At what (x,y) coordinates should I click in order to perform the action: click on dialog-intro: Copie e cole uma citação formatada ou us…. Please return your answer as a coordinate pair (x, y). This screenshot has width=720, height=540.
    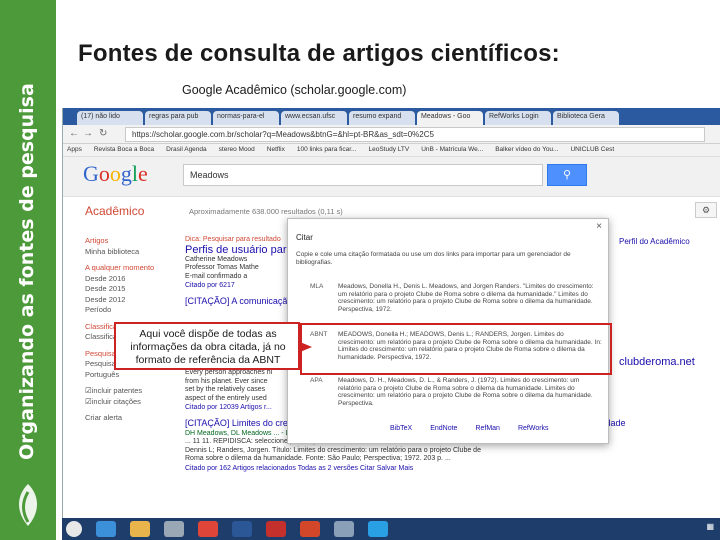
    Looking at the image, I should click on (433, 258).